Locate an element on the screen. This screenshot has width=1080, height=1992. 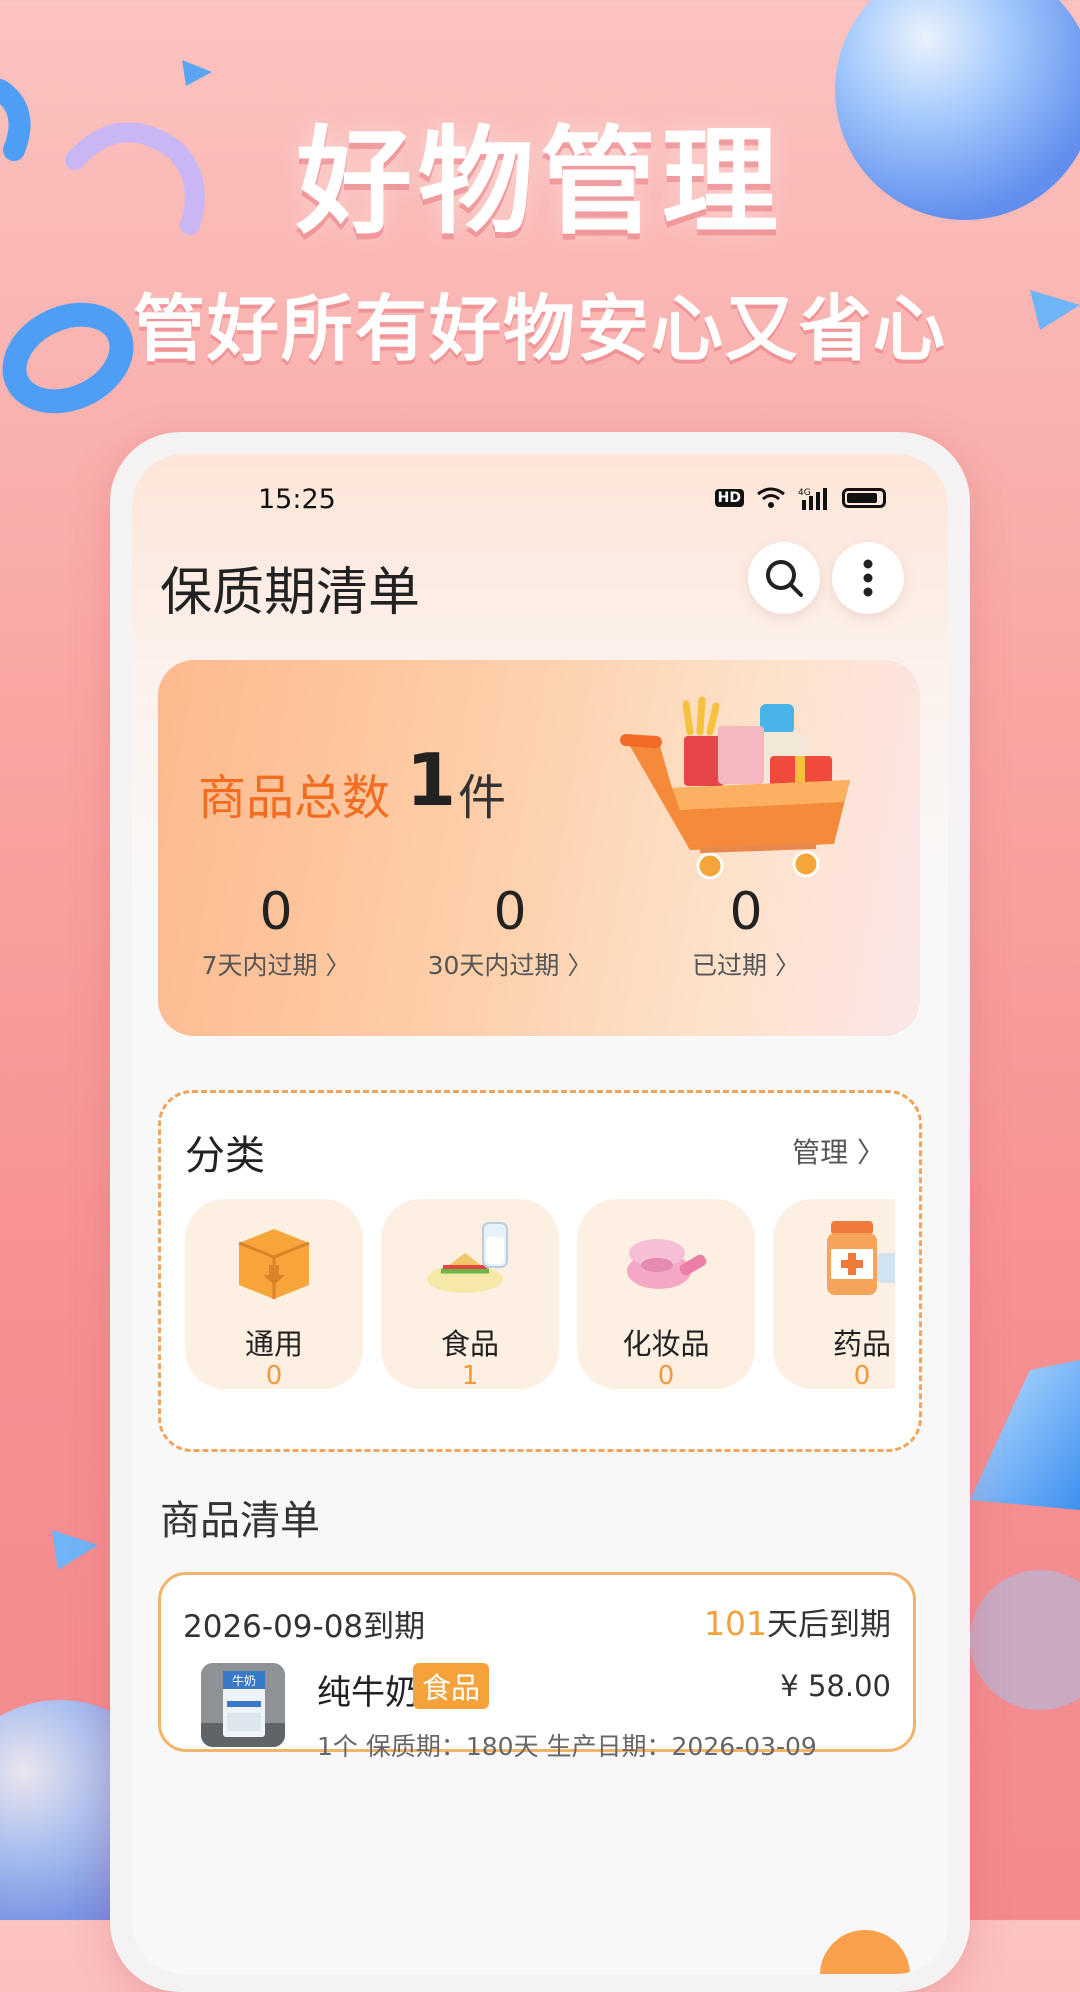
category-list: 通用 0 食品 1 化妆品 0 药品 0 is located at coordinates (540, 1294).